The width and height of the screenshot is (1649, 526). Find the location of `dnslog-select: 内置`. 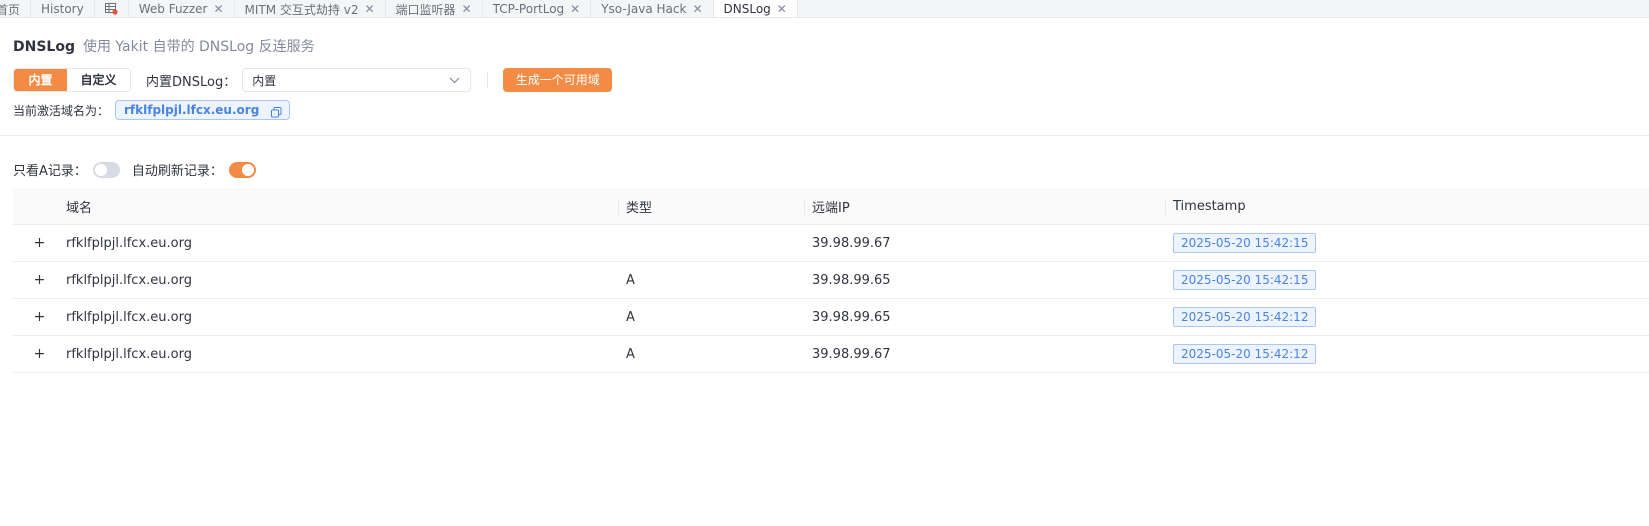

dnslog-select: 内置 is located at coordinates (357, 80).